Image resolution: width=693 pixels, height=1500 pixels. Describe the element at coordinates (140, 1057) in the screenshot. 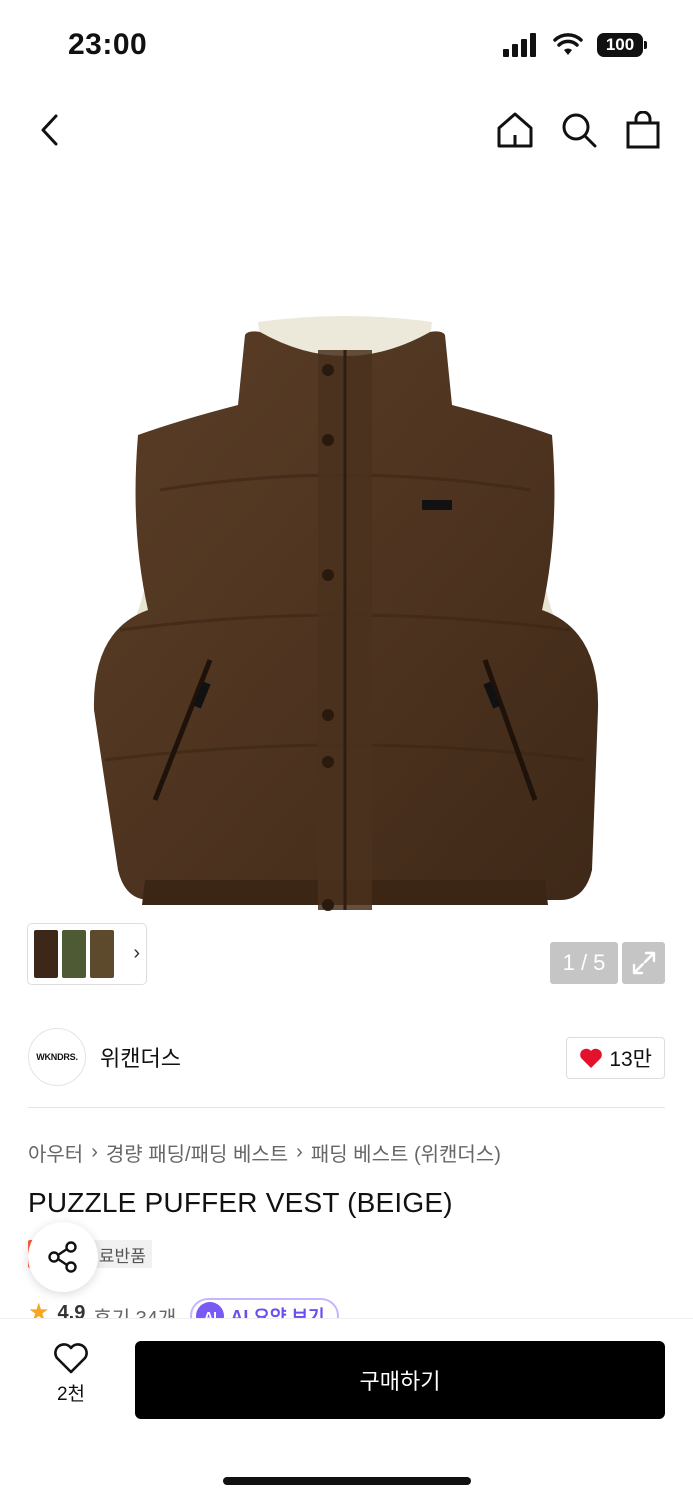

I see `brand-name: 위캔더스` at that location.